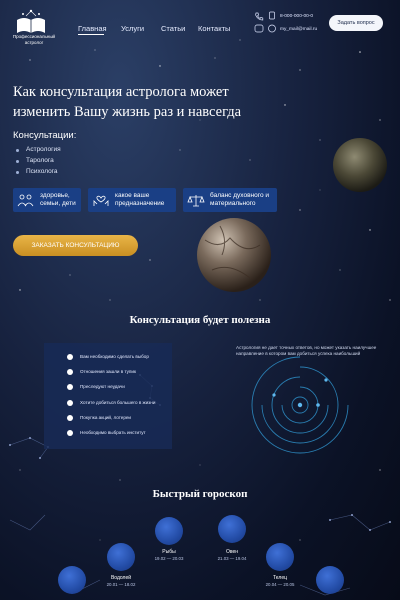 The height and width of the screenshot is (600, 400). Describe the element at coordinates (232, 552) in the screenshot. I see `sign-name-aries: Овен` at that location.